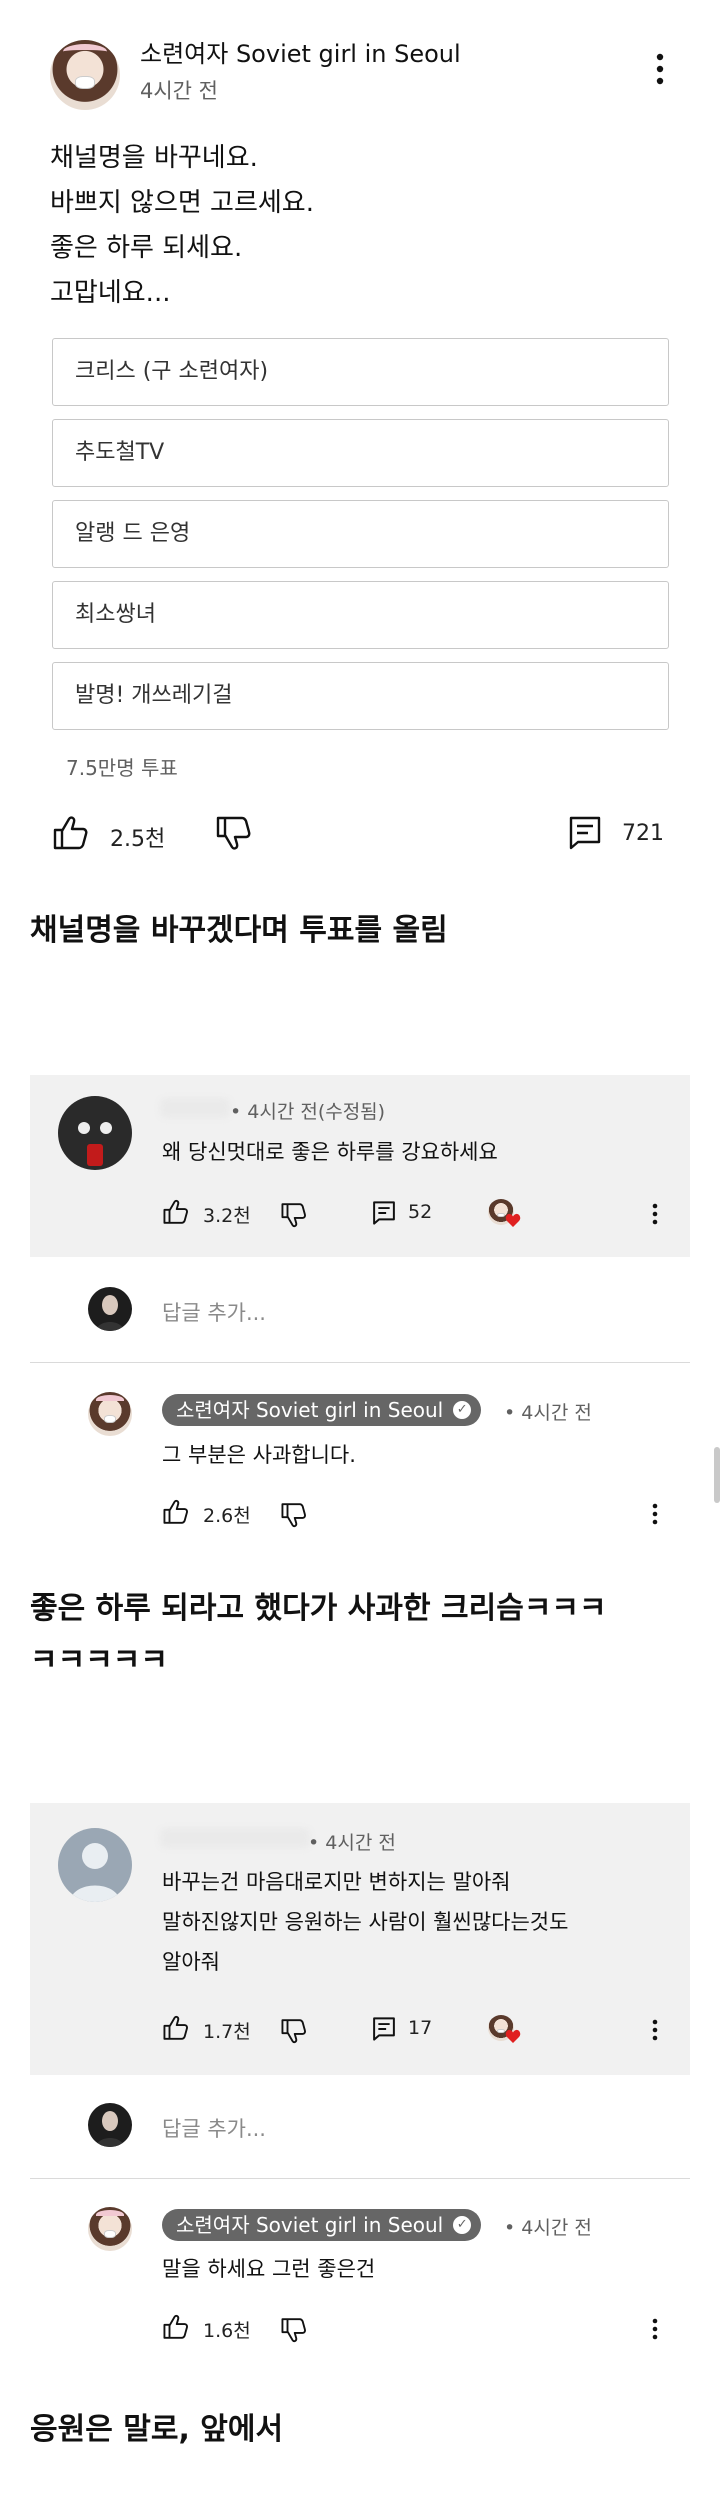 The image size is (720, 2503). I want to click on channel-avatar, so click(85, 75).